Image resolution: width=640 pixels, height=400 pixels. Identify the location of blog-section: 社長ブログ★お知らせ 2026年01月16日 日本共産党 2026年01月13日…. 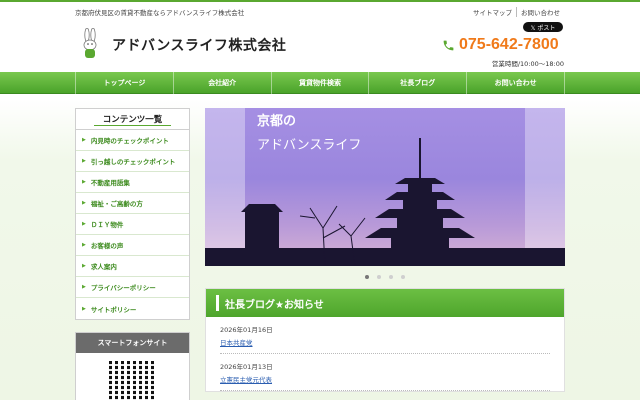
(385, 340).